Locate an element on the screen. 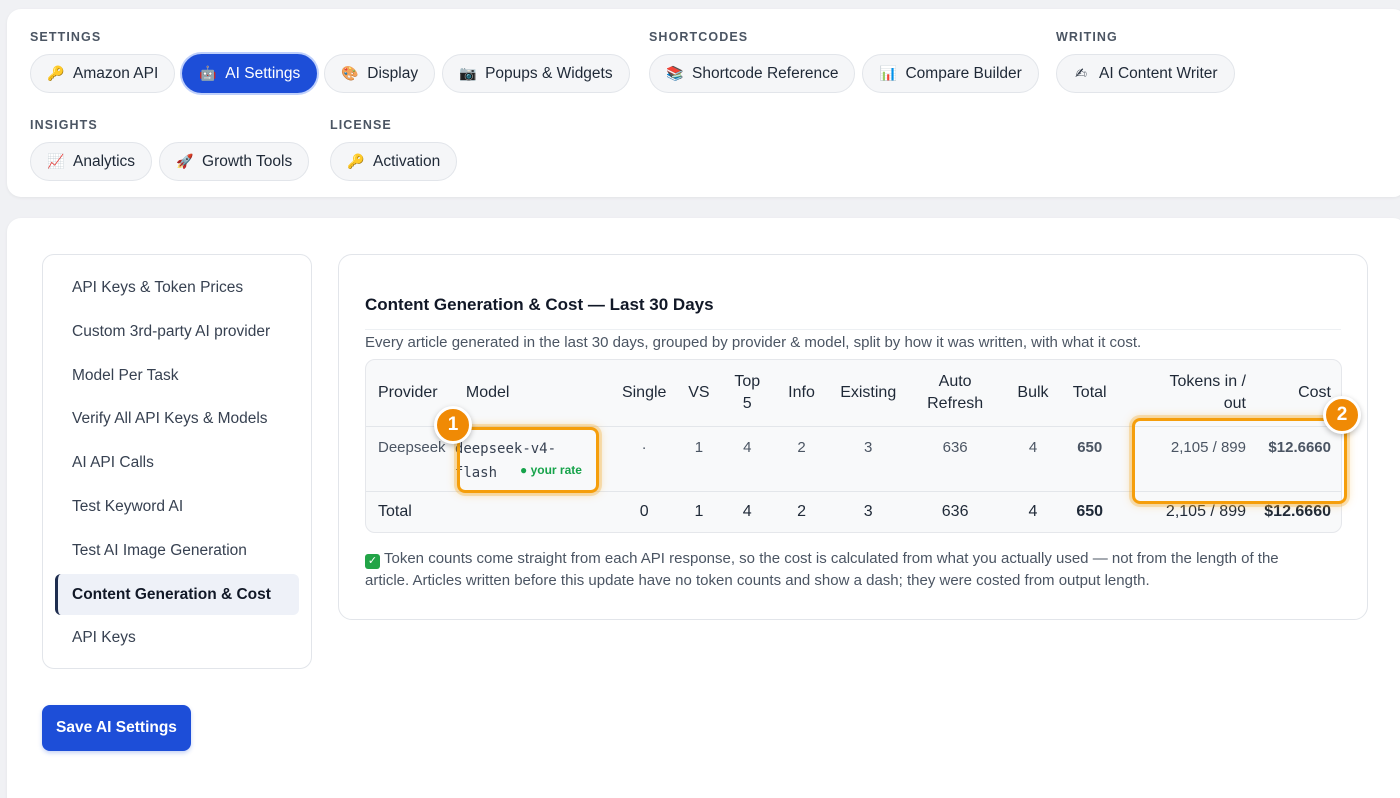  cell-total-single: 0 is located at coordinates (644, 512).